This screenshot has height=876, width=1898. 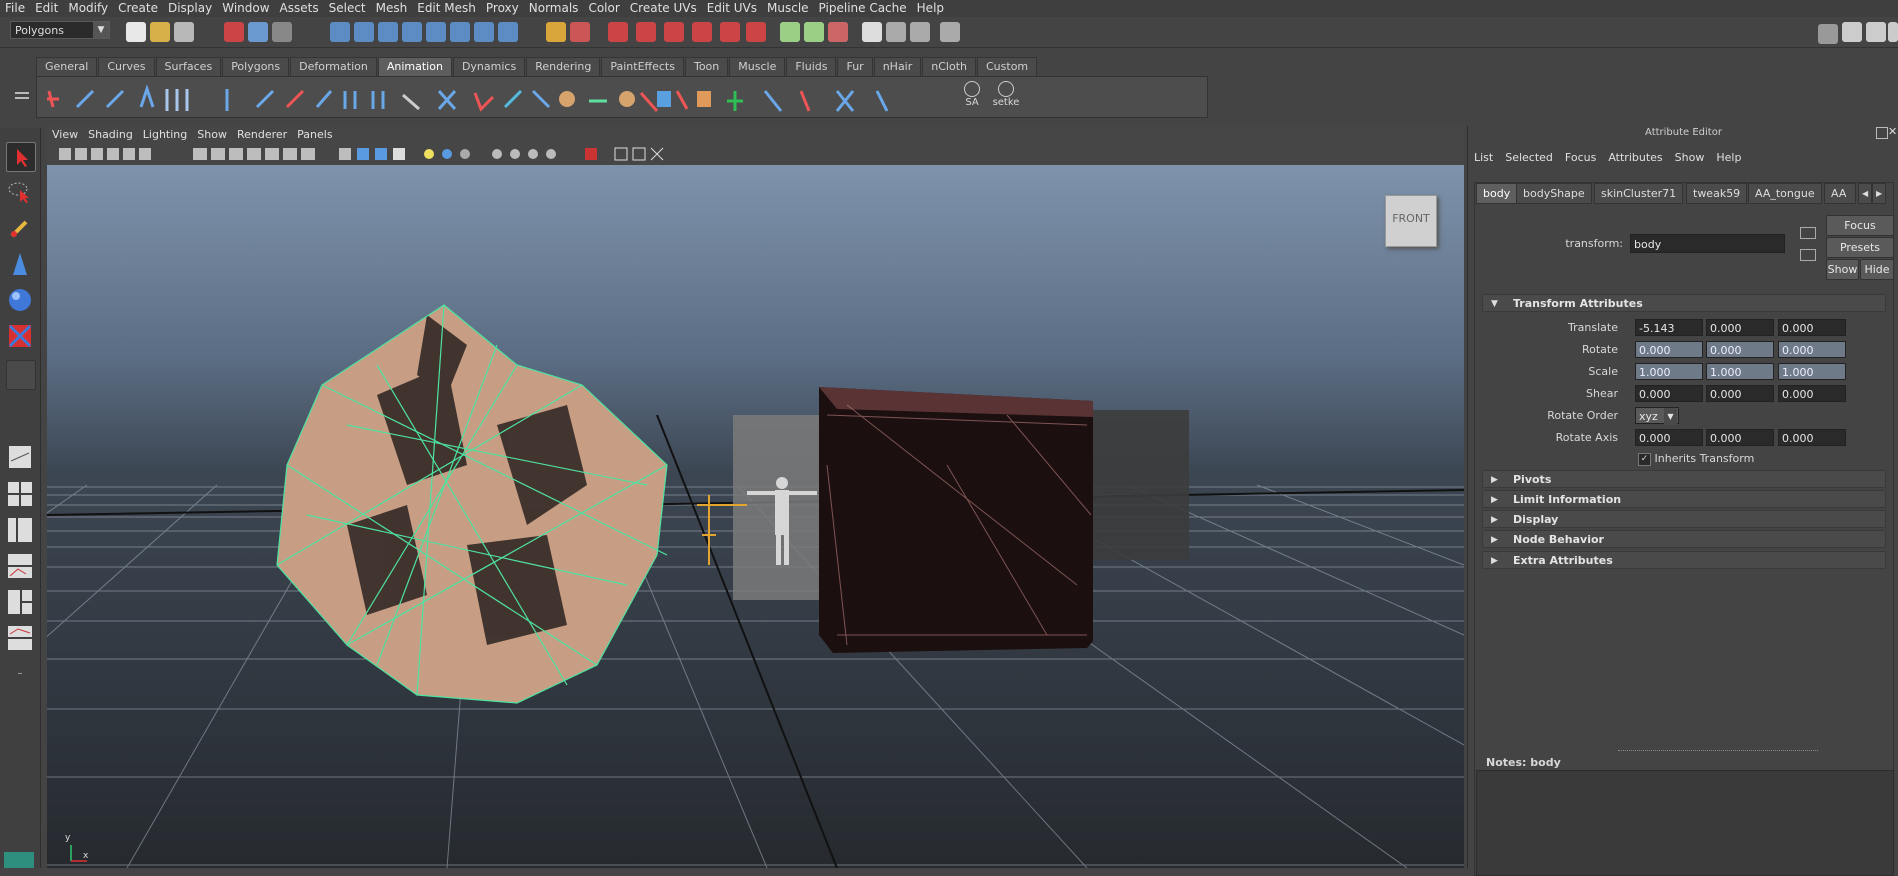 What do you see at coordinates (190, 8) in the screenshot?
I see `menu-display: Display` at bounding box center [190, 8].